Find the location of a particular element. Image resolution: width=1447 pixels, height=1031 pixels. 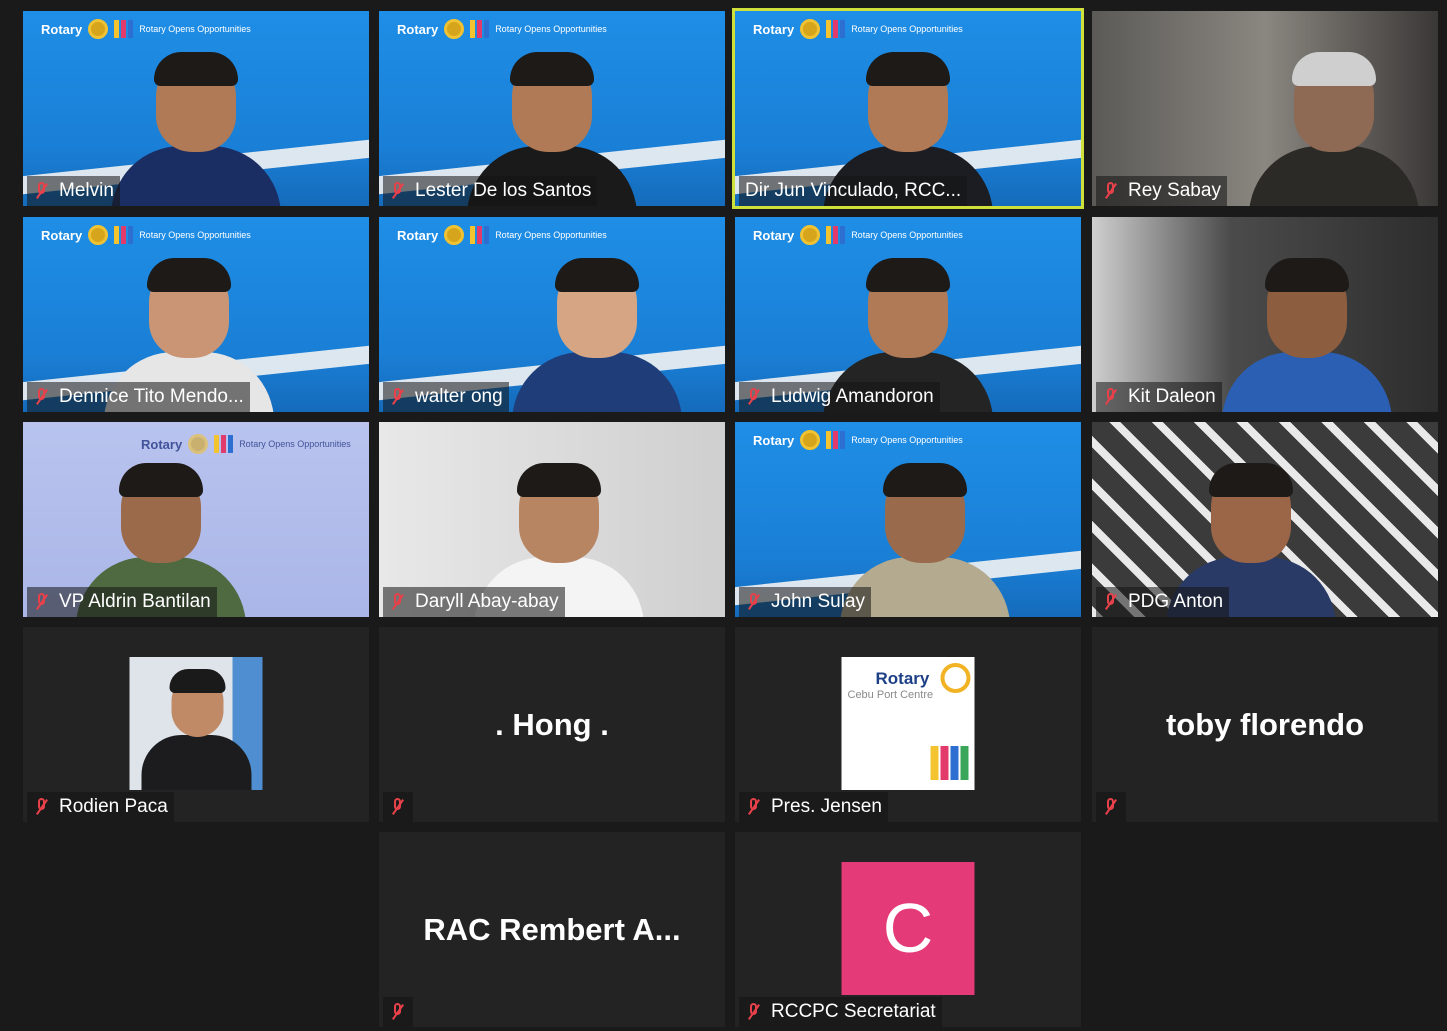

participant-name: John Sulay is located at coordinates (818, 601).